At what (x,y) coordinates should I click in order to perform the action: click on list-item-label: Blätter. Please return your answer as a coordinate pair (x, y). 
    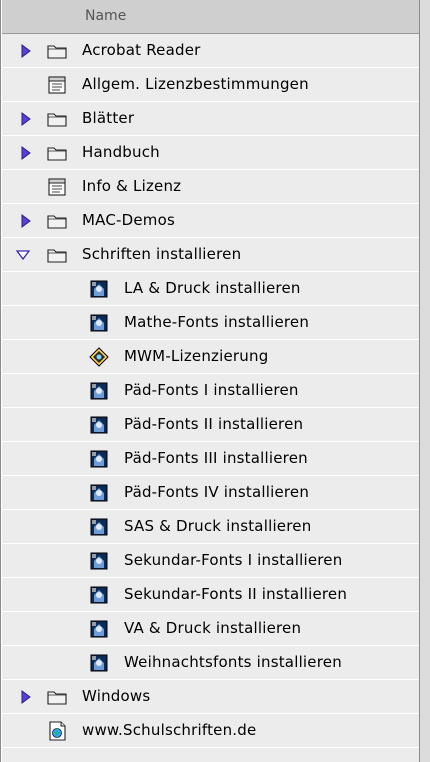
    Looking at the image, I should click on (108, 118).